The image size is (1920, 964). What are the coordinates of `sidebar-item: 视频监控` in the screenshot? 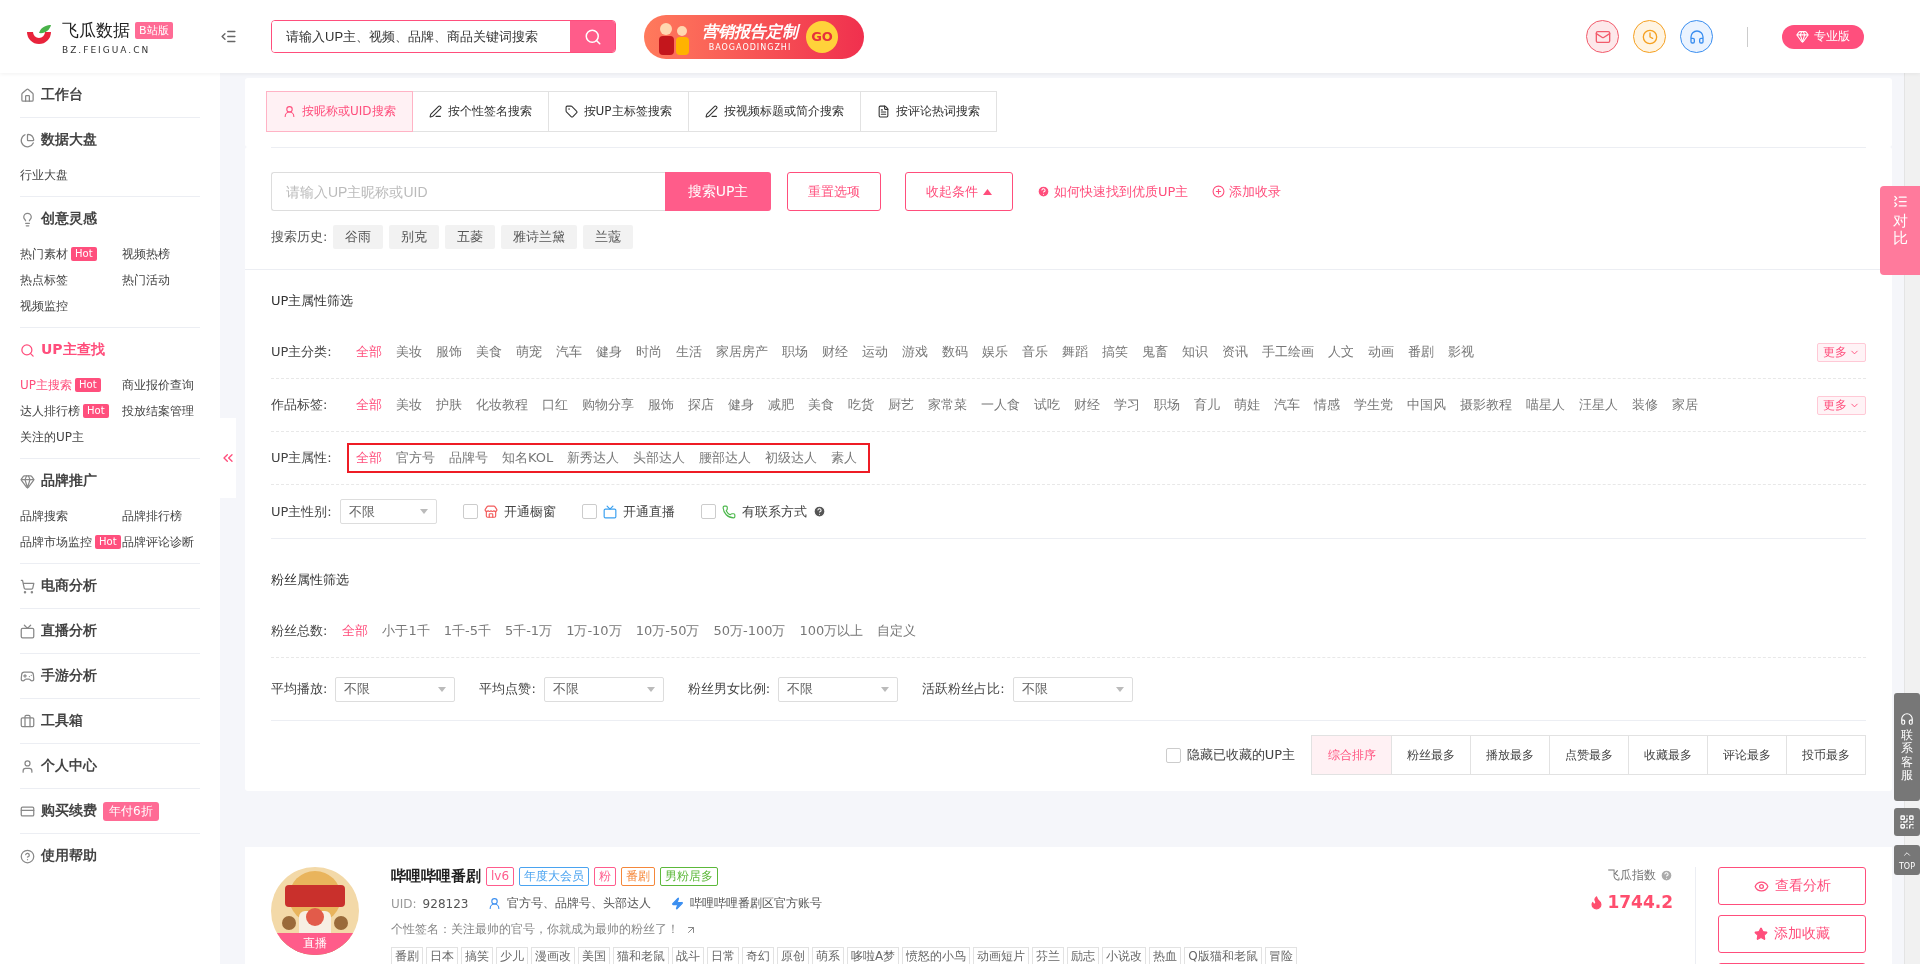 It's located at (44, 306).